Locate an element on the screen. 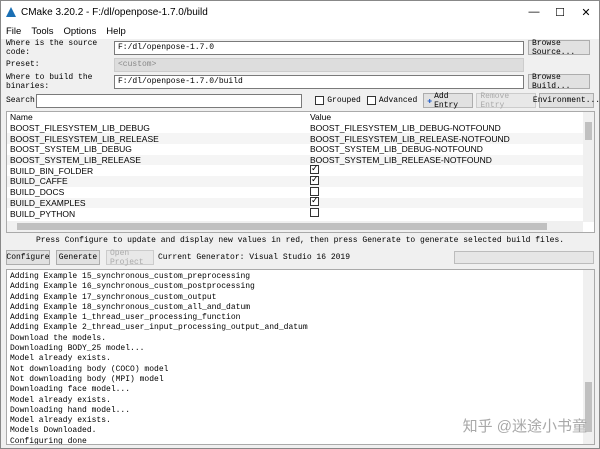  row-value: BOOST_FILESYSTEM_LIB_DEBUG-NOTFOUND is located at coordinates (404, 128).